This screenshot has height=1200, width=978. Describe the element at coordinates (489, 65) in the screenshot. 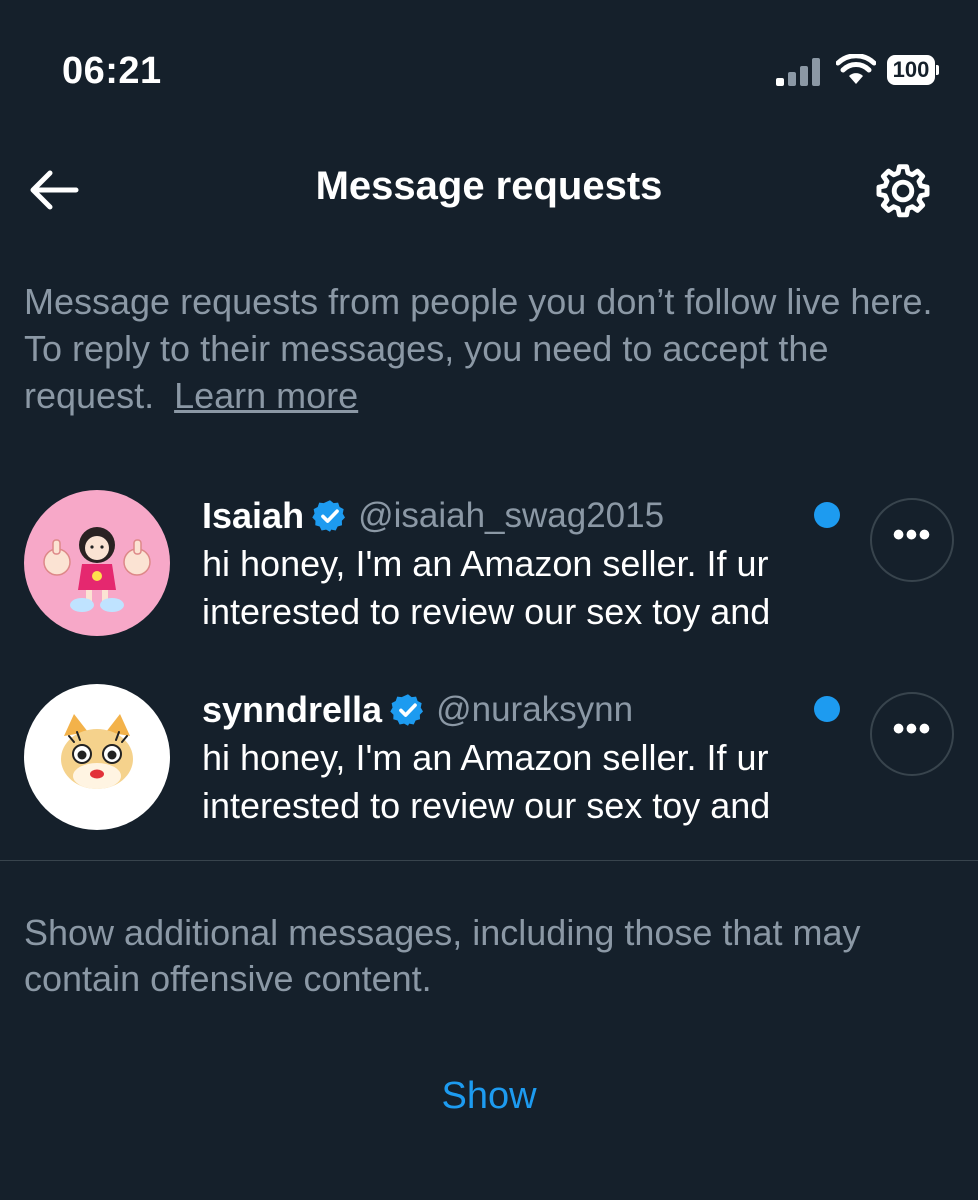

I see `status-bar: 06:21 100` at that location.